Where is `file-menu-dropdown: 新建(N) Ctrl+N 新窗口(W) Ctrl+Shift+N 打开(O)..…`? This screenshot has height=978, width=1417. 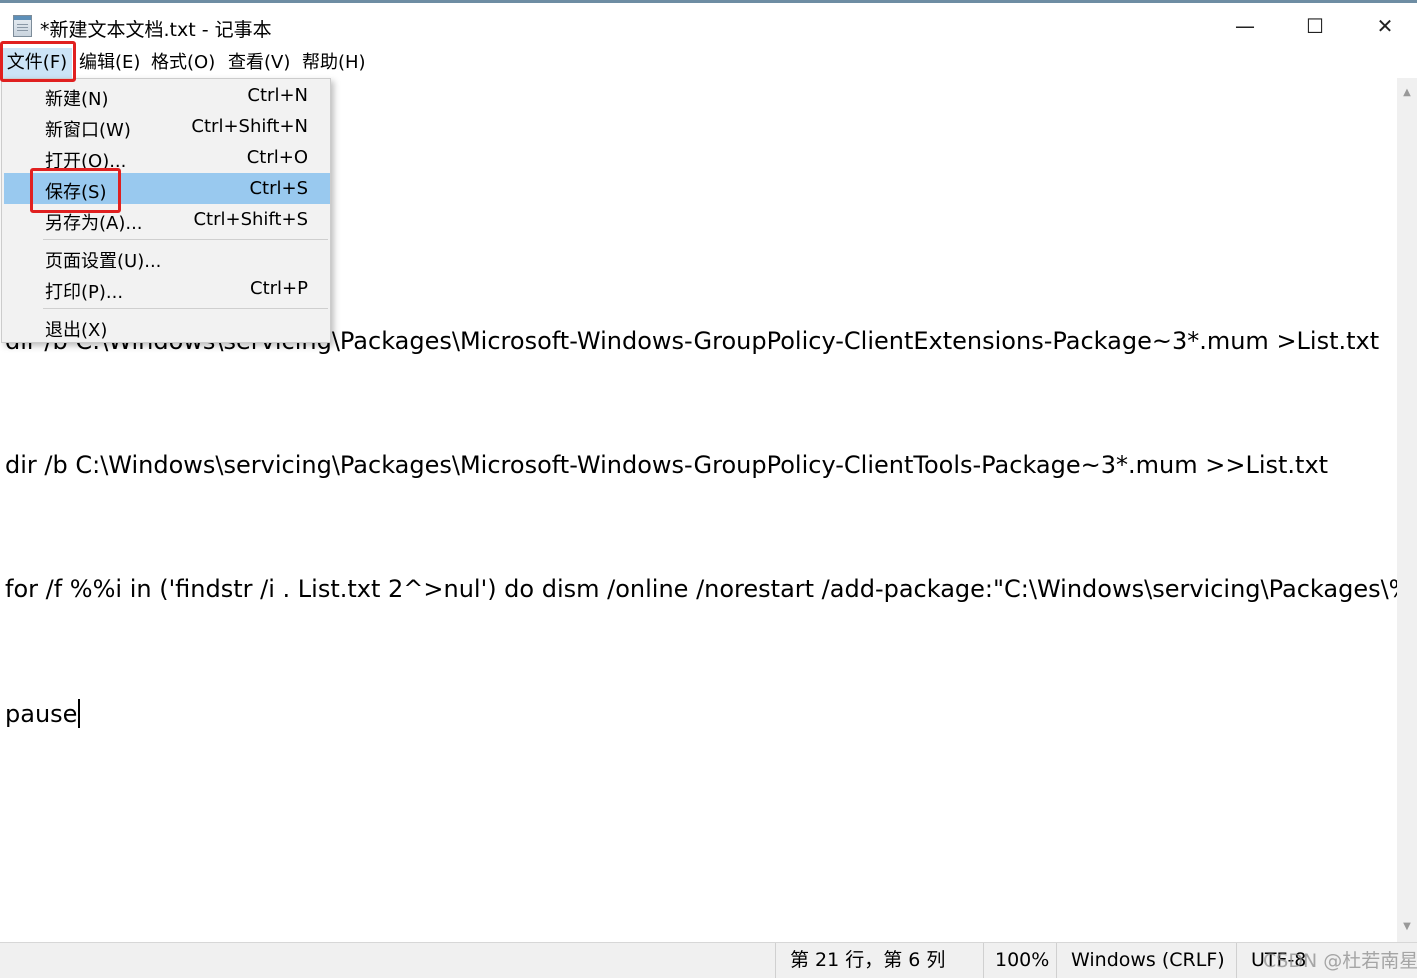
file-menu-dropdown: 新建(N) Ctrl+N 新窗口(W) Ctrl+Shift+N 打开(O)..… is located at coordinates (166, 210).